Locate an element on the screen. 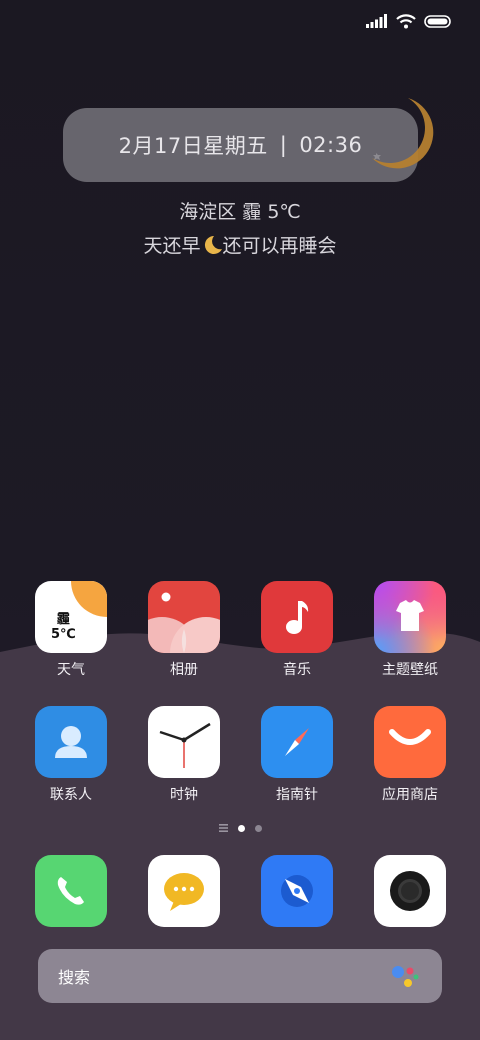 Image resolution: width=480 pixels, height=1040 pixels. weather-badge-condition: 霾 is located at coordinates (63, 619).